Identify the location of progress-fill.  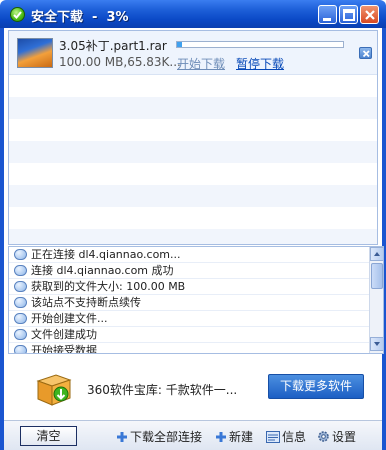
(179, 44).